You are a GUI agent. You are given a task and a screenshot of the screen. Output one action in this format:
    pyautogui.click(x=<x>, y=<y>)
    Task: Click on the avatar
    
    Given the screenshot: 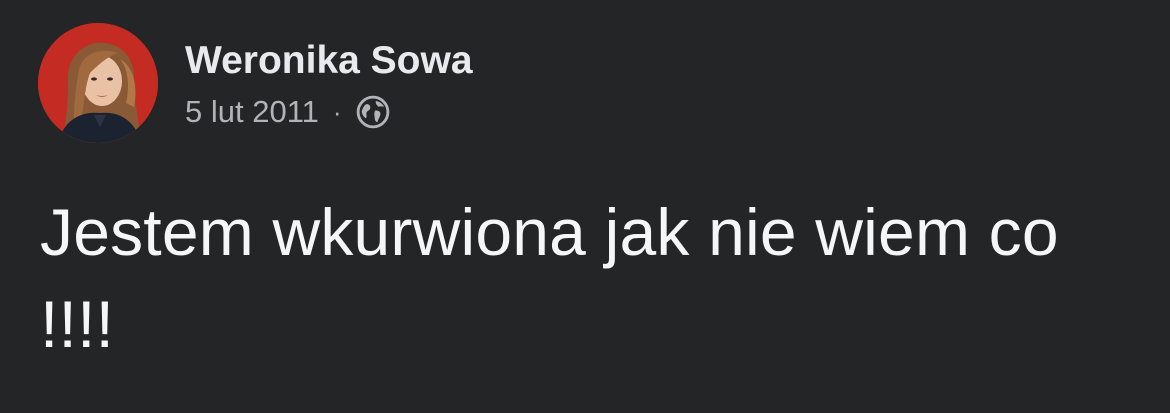 What is the action you would take?
    pyautogui.click(x=98, y=83)
    